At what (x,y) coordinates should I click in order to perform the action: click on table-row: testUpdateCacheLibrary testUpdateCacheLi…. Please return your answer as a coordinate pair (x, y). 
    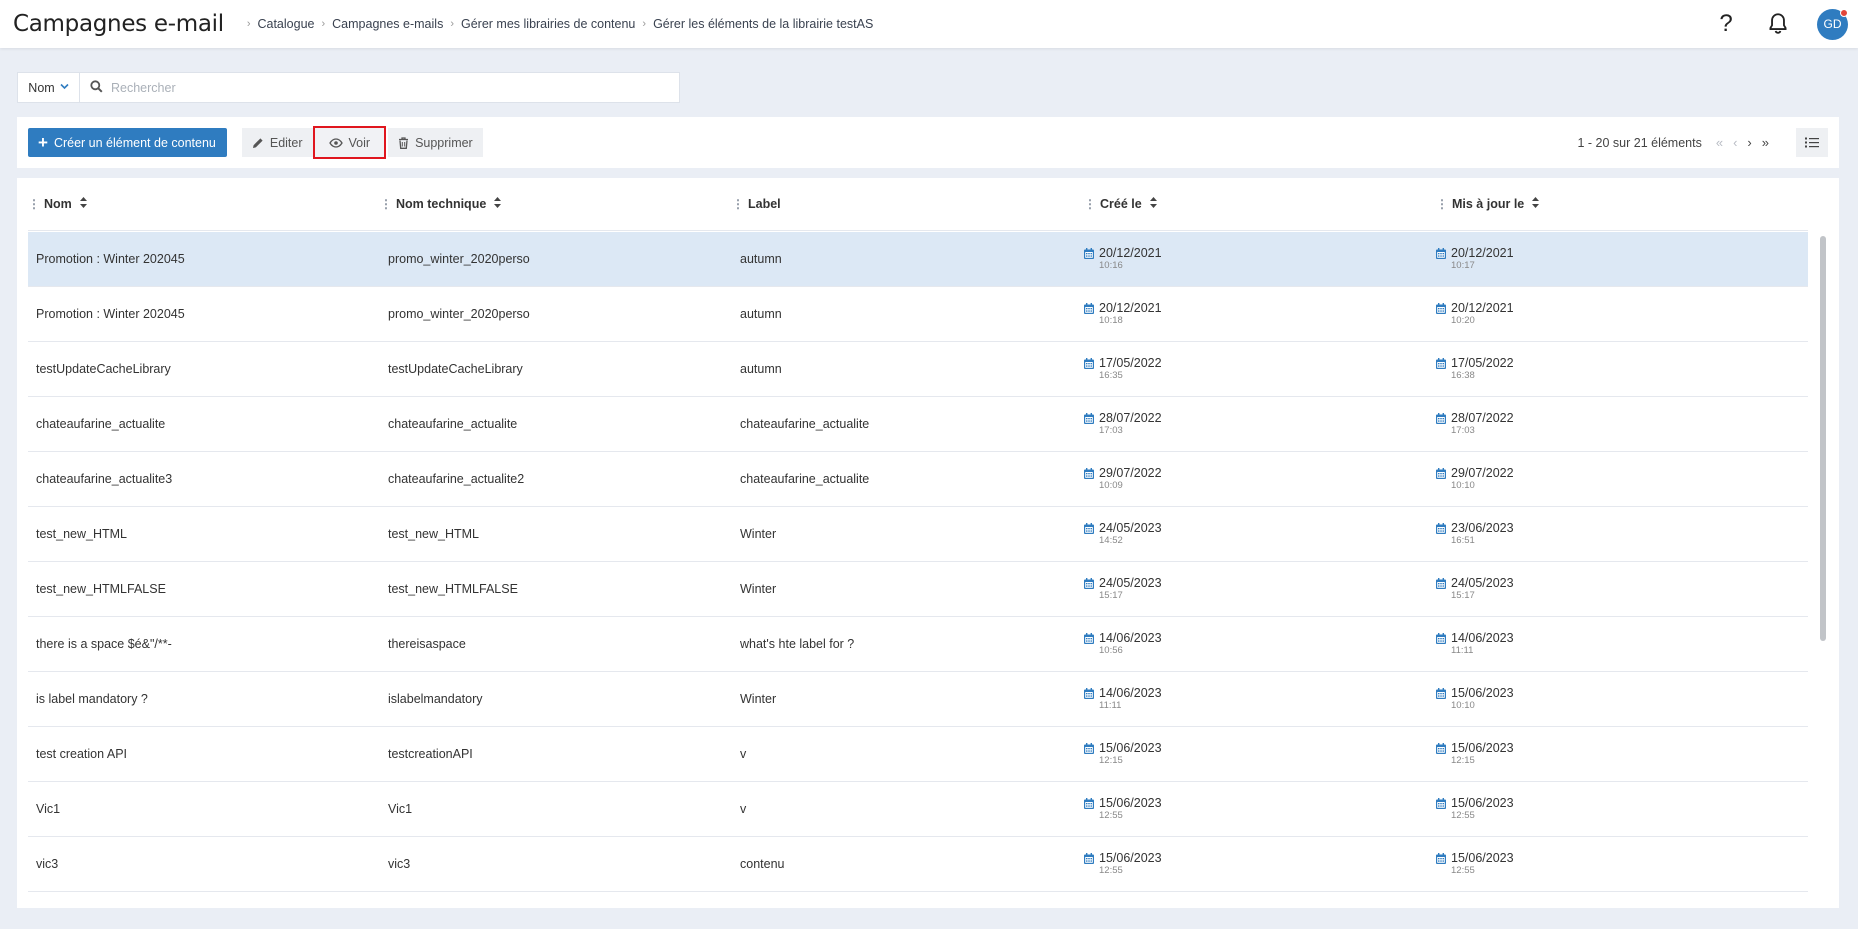
    Looking at the image, I should click on (918, 369).